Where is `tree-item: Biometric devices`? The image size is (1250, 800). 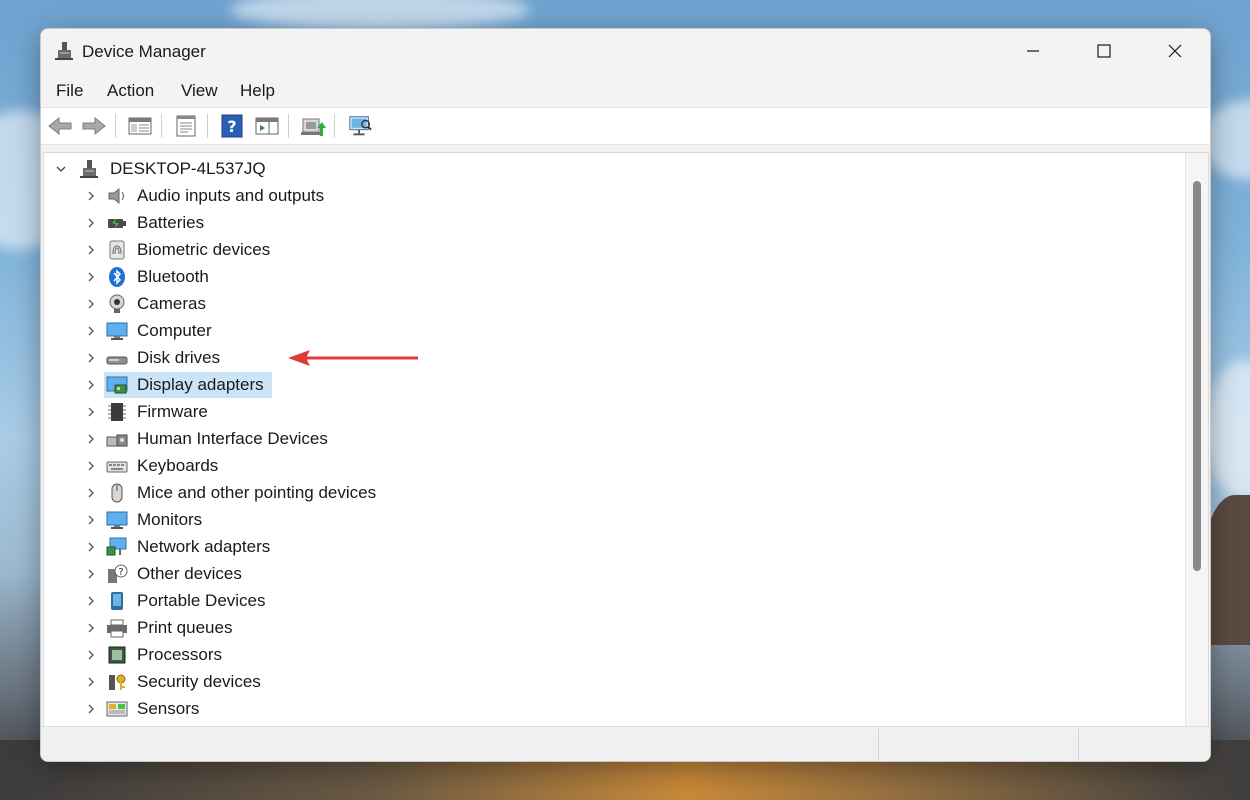 tree-item: Biometric devices is located at coordinates (609, 250).